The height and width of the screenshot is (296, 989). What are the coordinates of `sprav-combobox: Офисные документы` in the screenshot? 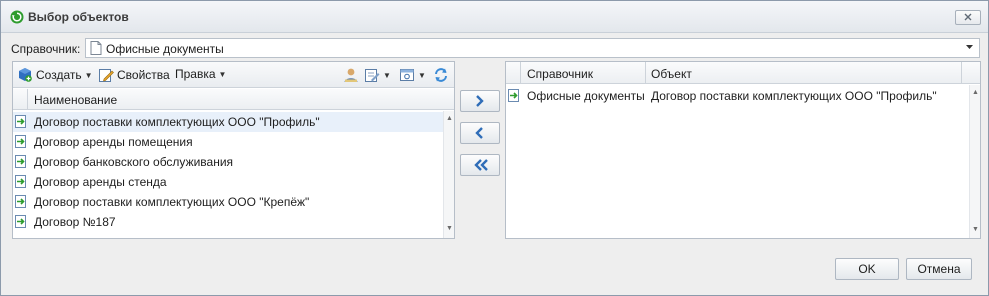 It's located at (532, 48).